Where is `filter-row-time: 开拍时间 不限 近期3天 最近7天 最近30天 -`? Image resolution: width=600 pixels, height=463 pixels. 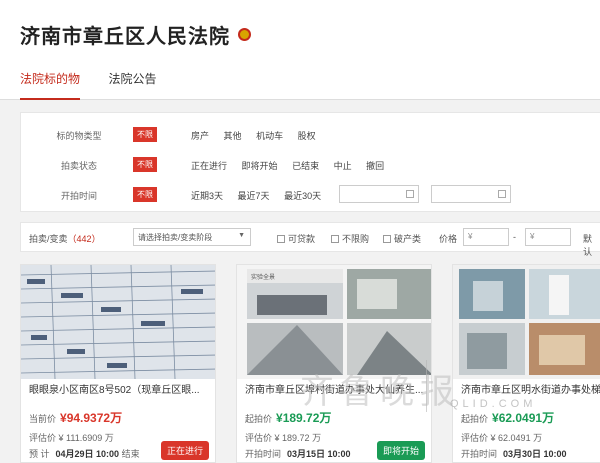 filter-row-time: 开拍时间 不限 近期3天 最近7天 最近30天 - is located at coordinates (310, 196).